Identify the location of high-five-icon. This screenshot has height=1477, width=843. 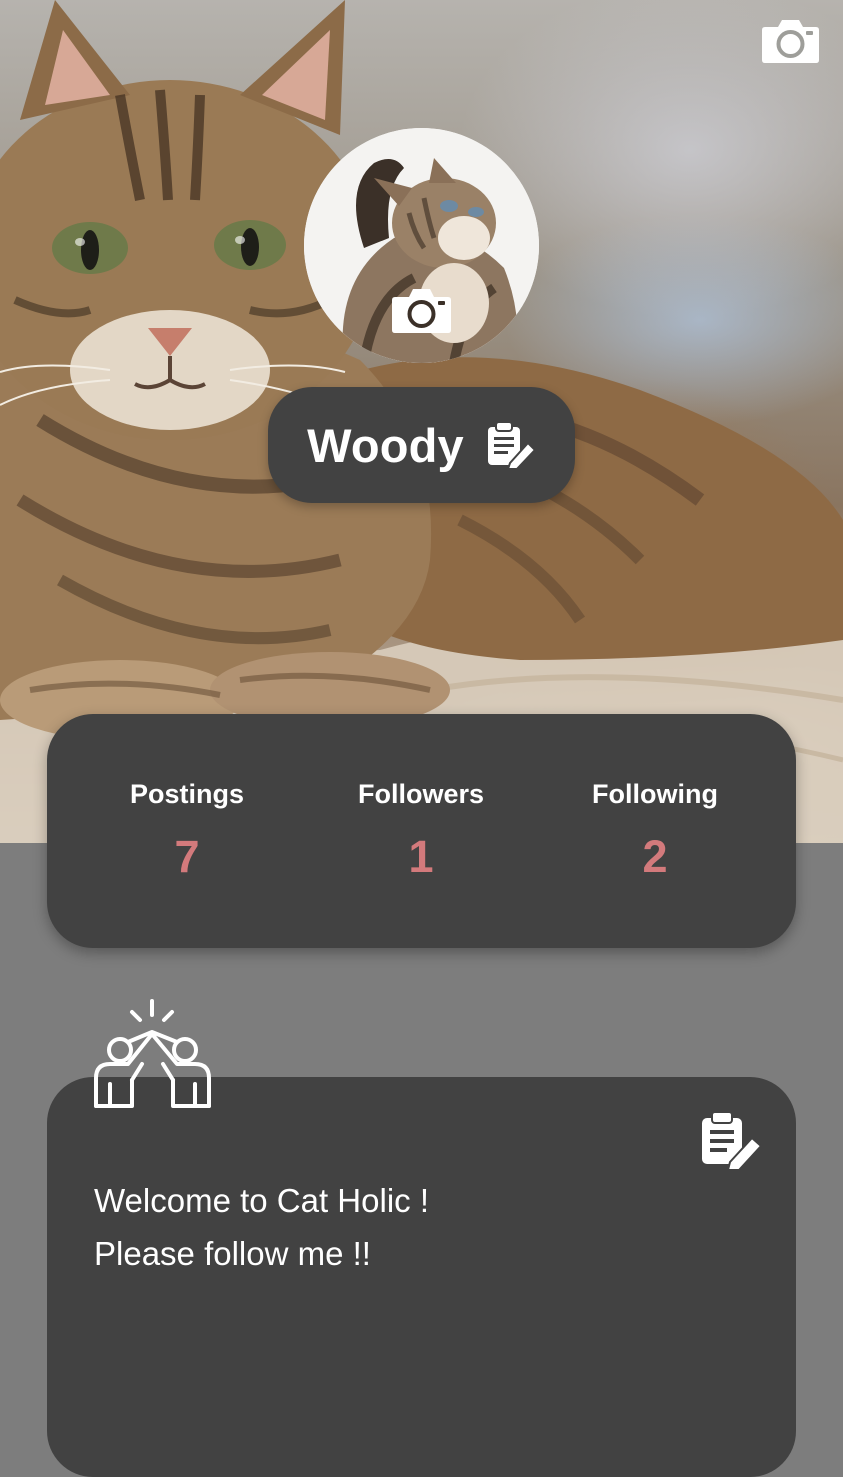
(152, 1053).